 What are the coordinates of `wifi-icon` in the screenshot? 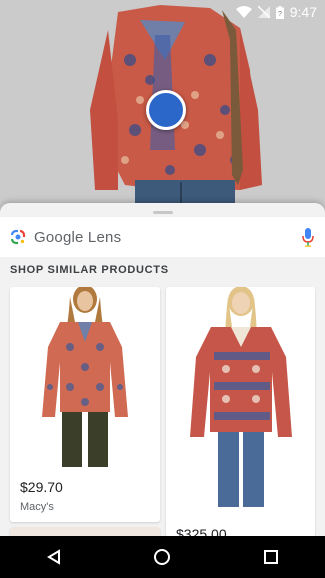 It's located at (243, 12).